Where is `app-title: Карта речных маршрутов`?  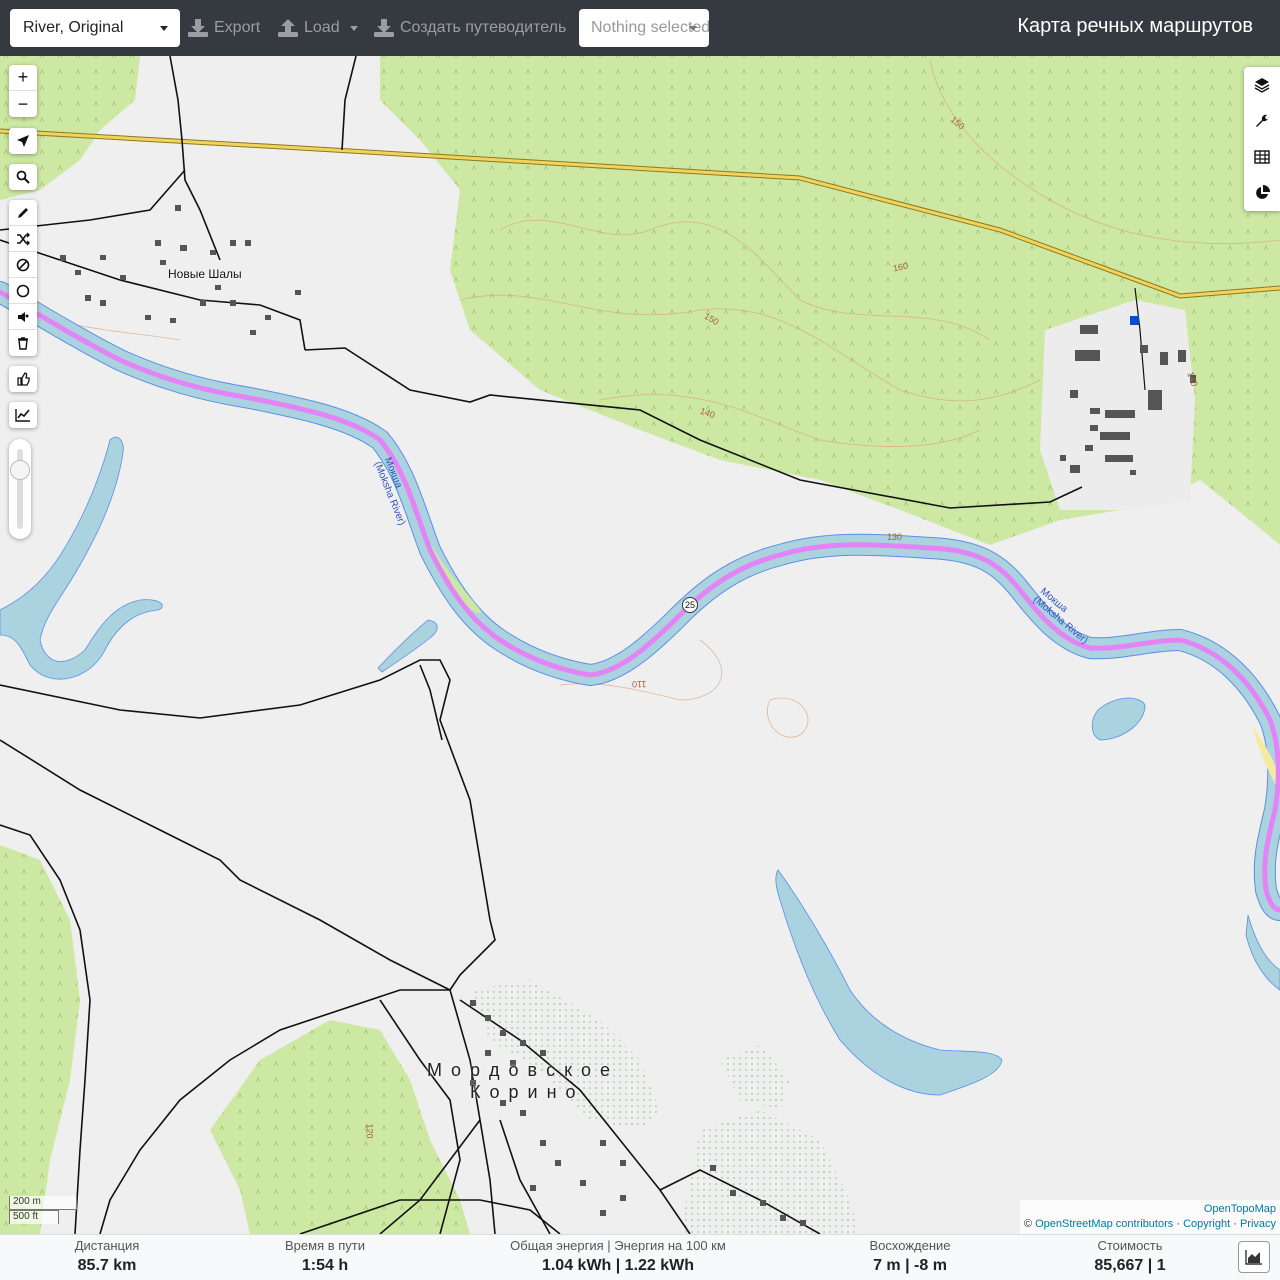 app-title: Карта речных маршрутов is located at coordinates (1135, 26).